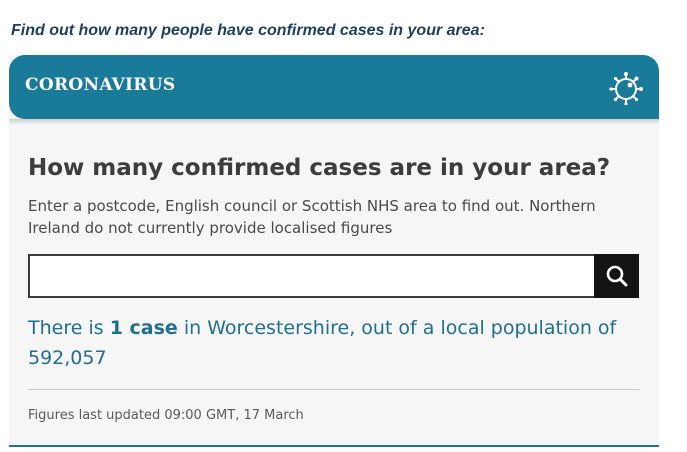 The image size is (687, 452). I want to click on result-case-count: 1 case, so click(143, 328).